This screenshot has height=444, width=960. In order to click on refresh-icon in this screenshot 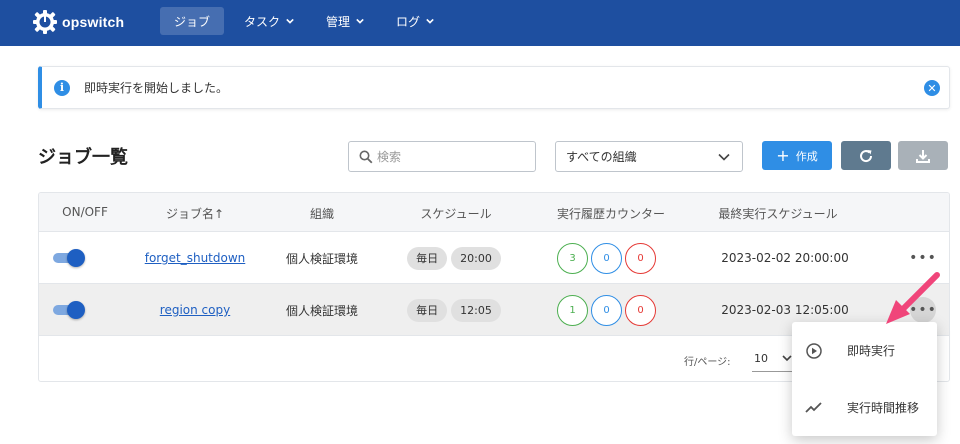, I will do `click(866, 155)`.